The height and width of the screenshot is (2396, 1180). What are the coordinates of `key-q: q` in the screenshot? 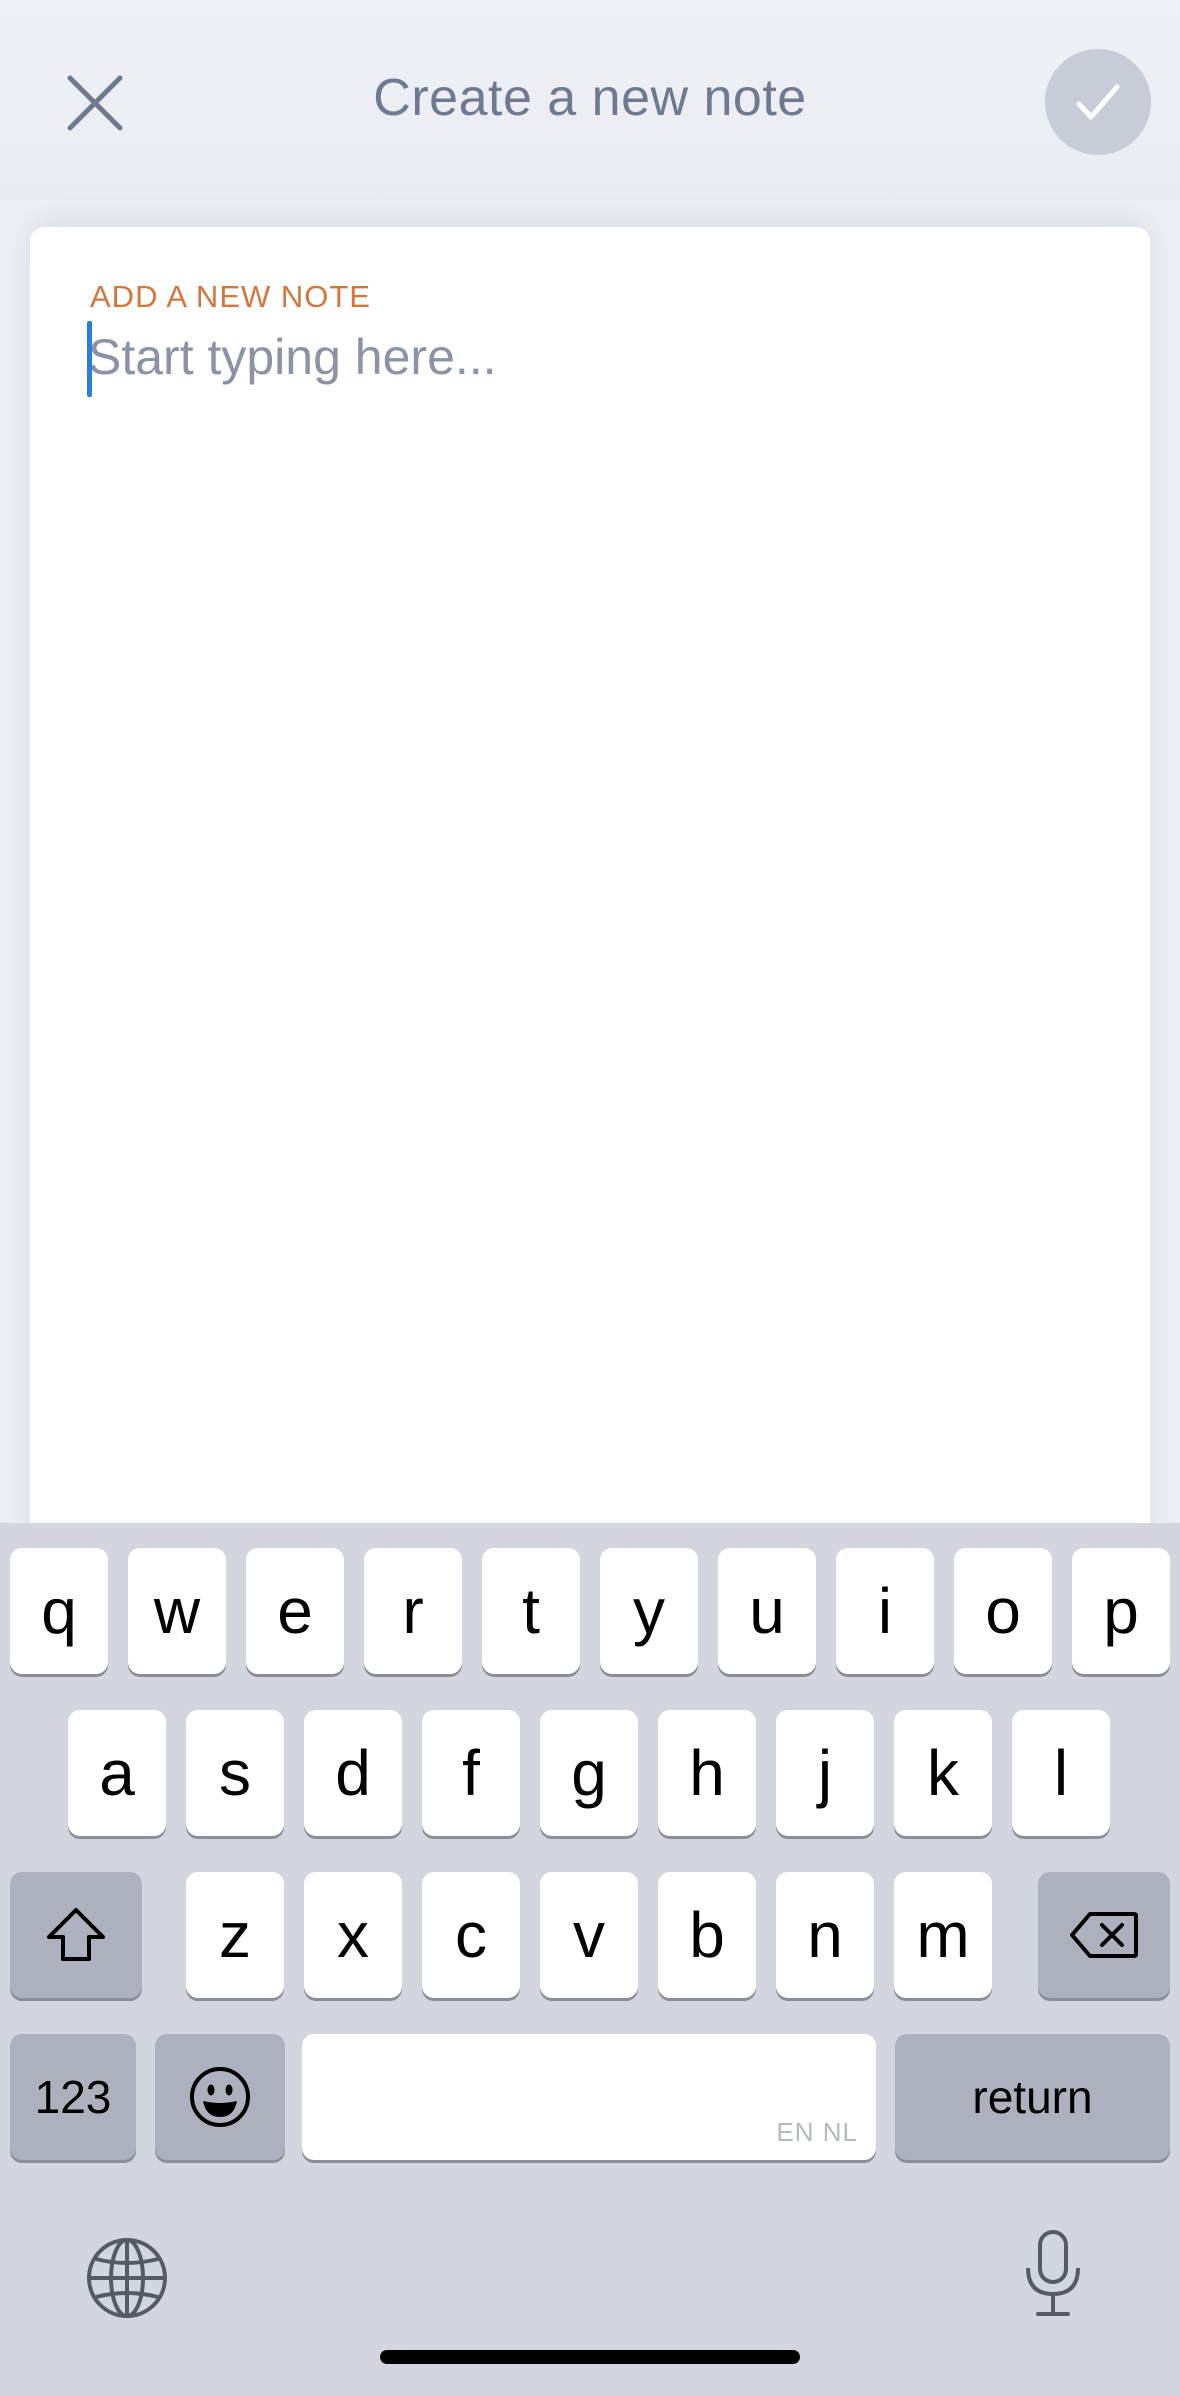 It's located at (59, 1611).